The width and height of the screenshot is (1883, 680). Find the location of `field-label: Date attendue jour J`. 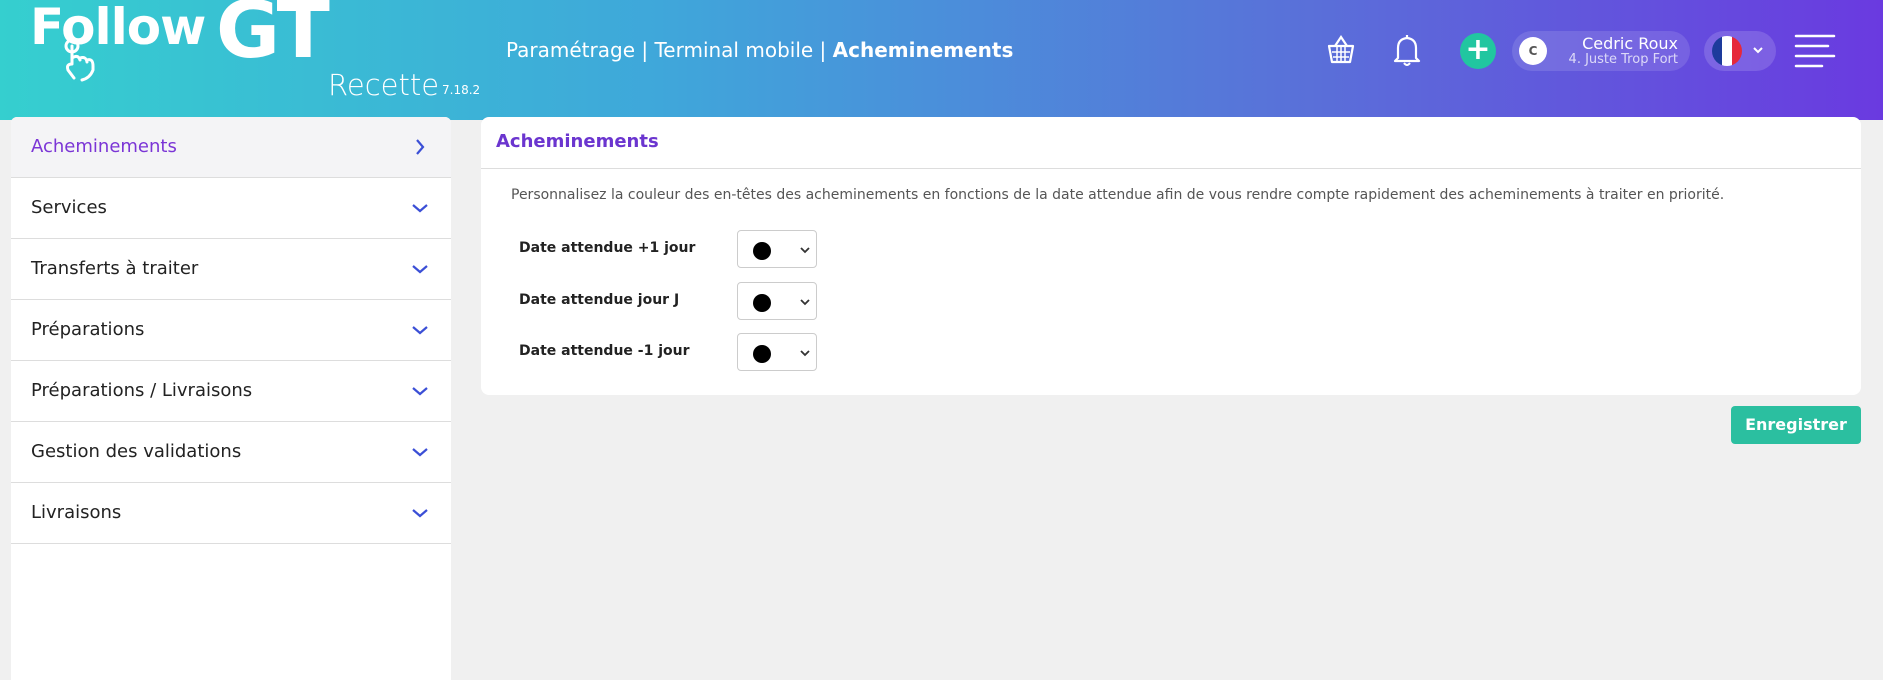

field-label: Date attendue jour J is located at coordinates (599, 300).